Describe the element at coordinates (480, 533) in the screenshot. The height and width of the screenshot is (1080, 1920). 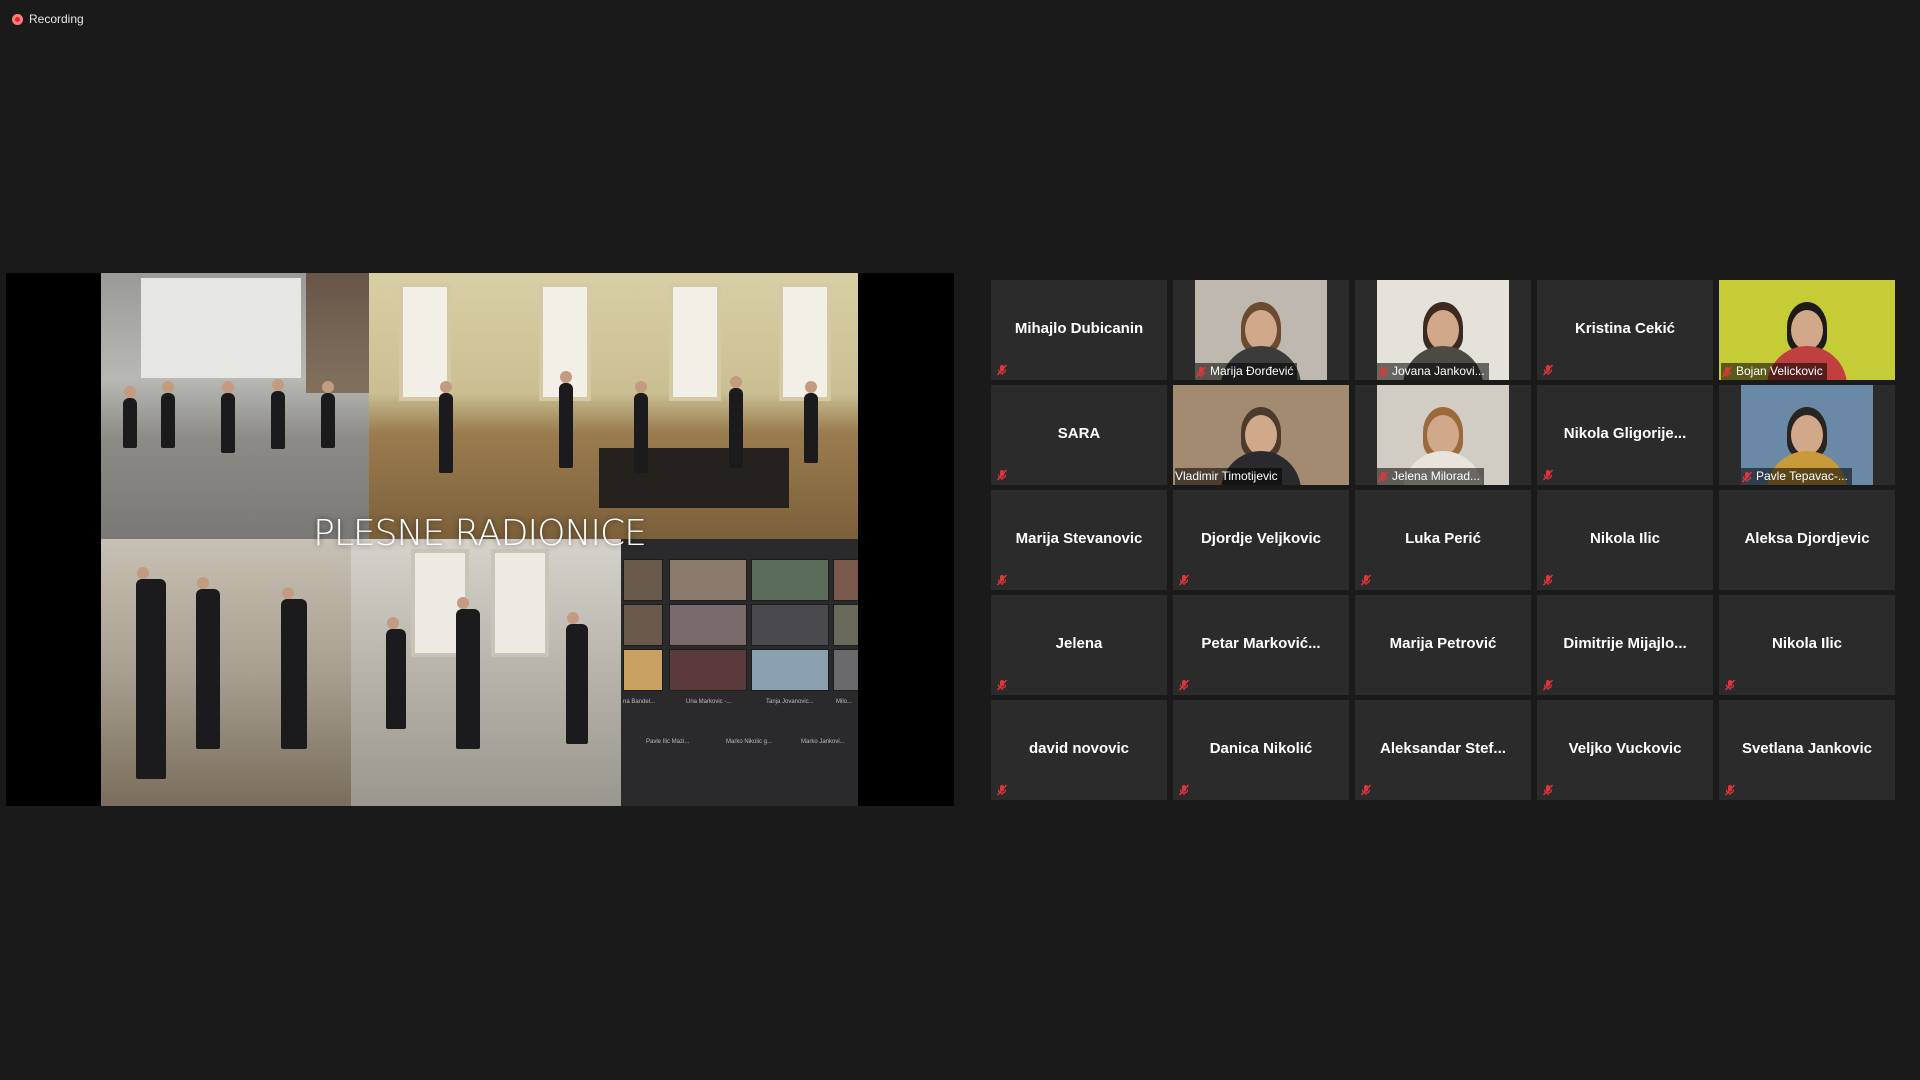
I see `slide-title: PLESNE RADIONICE` at that location.